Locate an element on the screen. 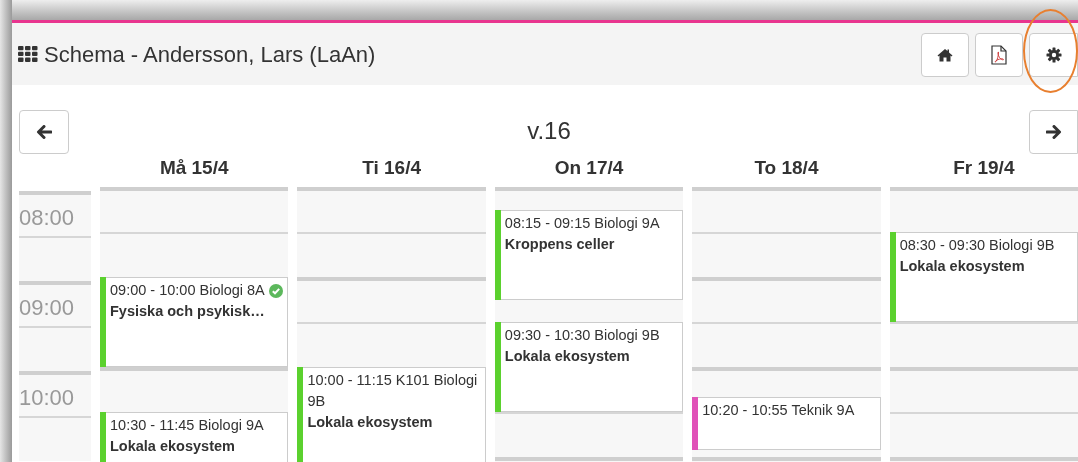  time-label: 09:00 is located at coordinates (47, 308).